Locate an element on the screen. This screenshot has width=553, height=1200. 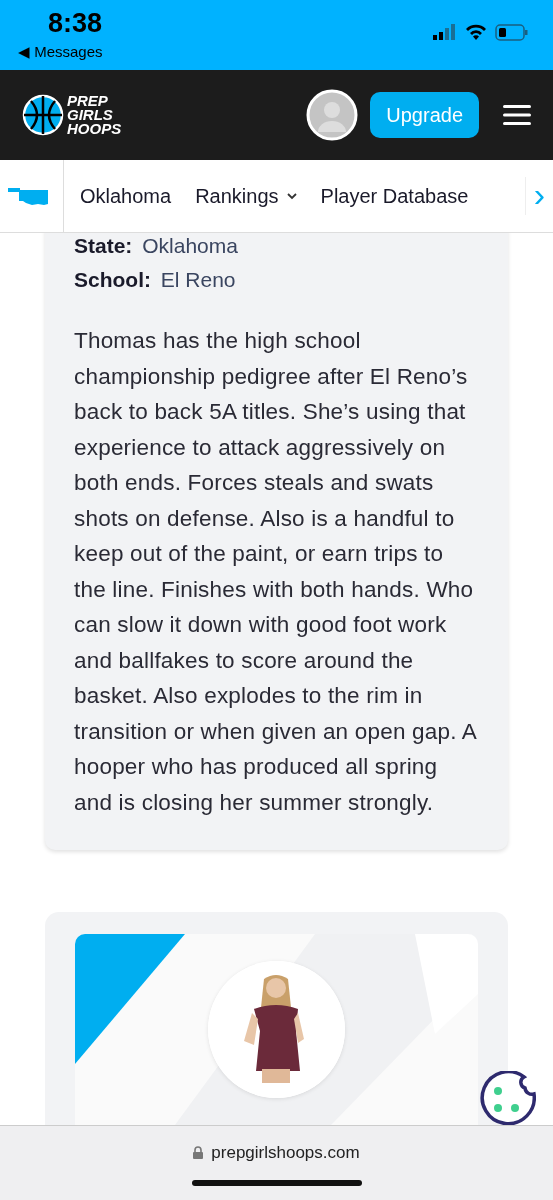
field-value: El Reno is located at coordinates (198, 279).